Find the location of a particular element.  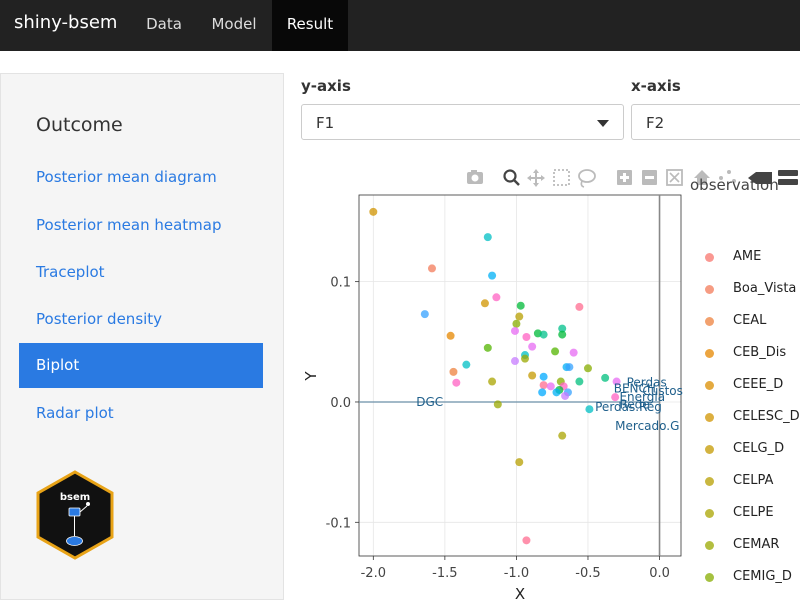

x-axis-select: F2 is located at coordinates (715, 122).